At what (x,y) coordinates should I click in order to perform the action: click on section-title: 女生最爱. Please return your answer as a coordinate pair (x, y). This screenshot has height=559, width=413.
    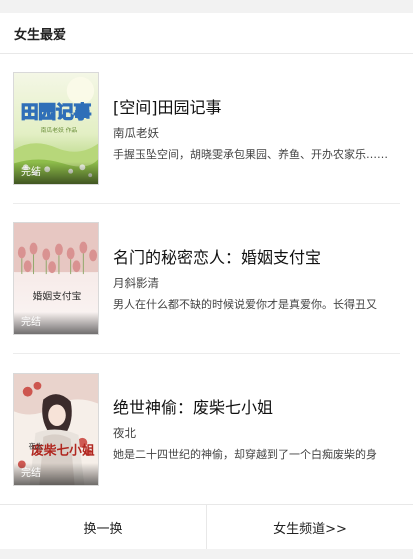
    Looking at the image, I should click on (40, 35).